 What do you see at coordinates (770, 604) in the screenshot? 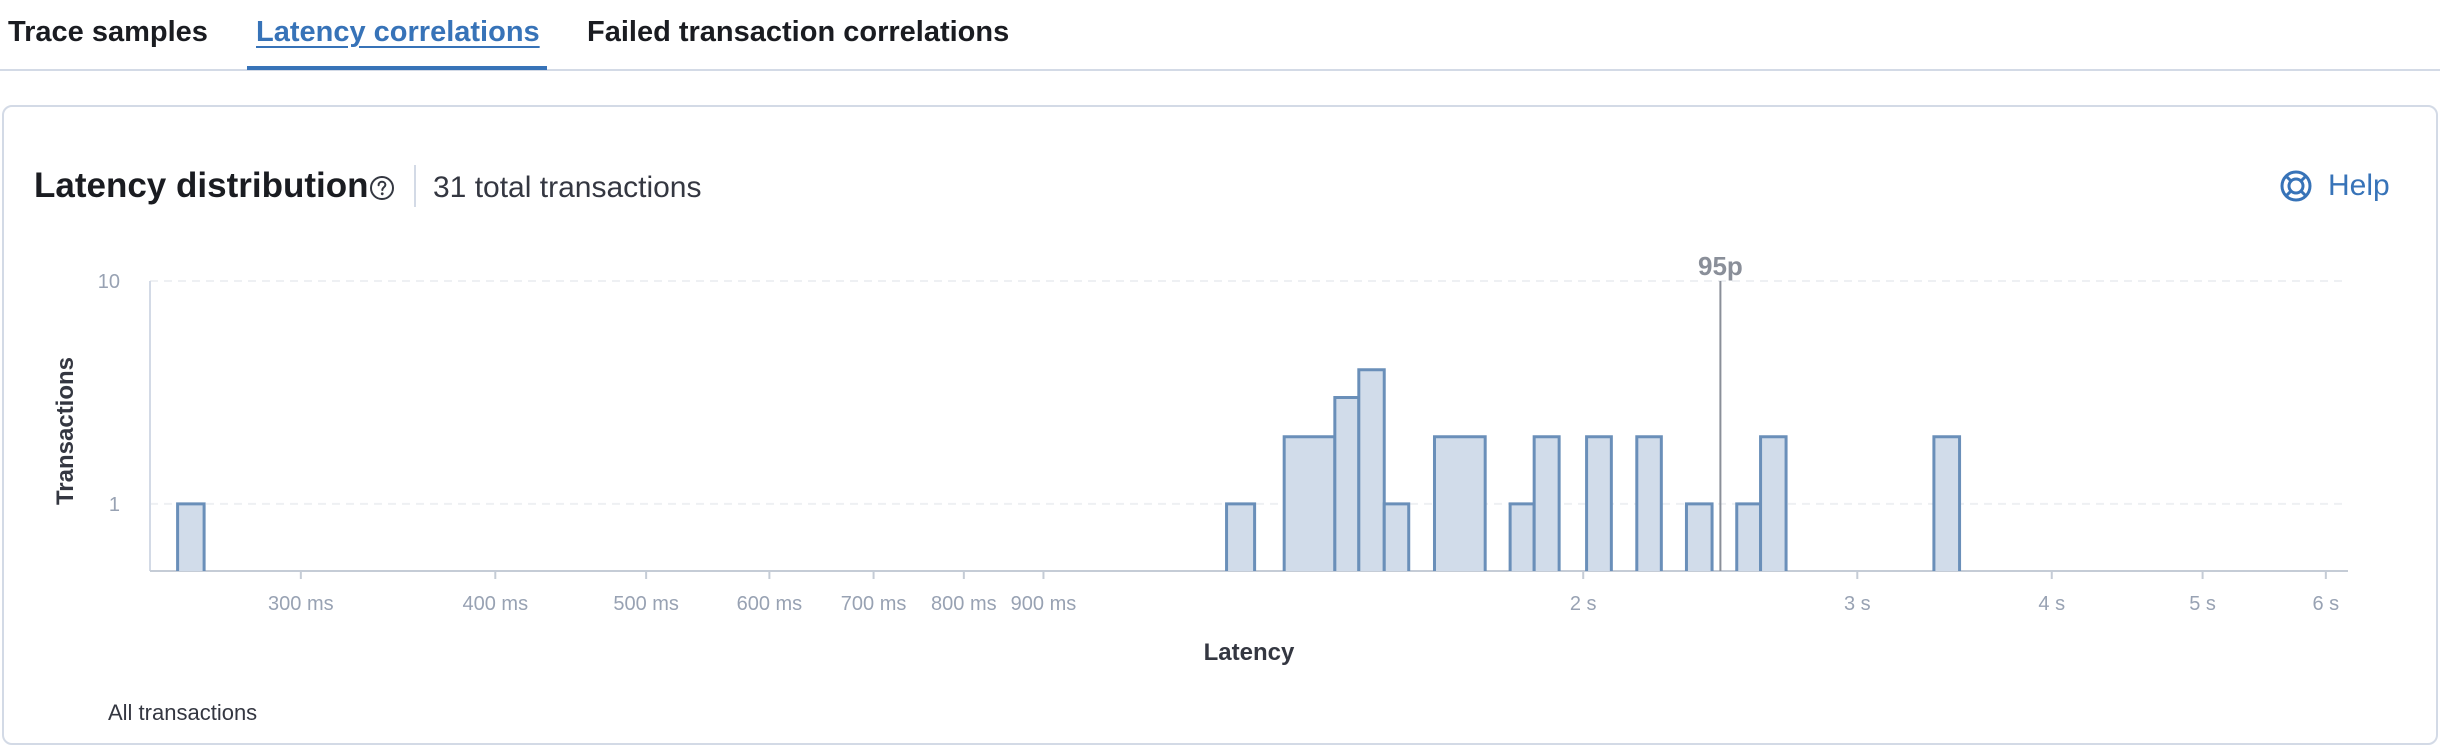
I see `x-tick-label: 600 ms` at bounding box center [770, 604].